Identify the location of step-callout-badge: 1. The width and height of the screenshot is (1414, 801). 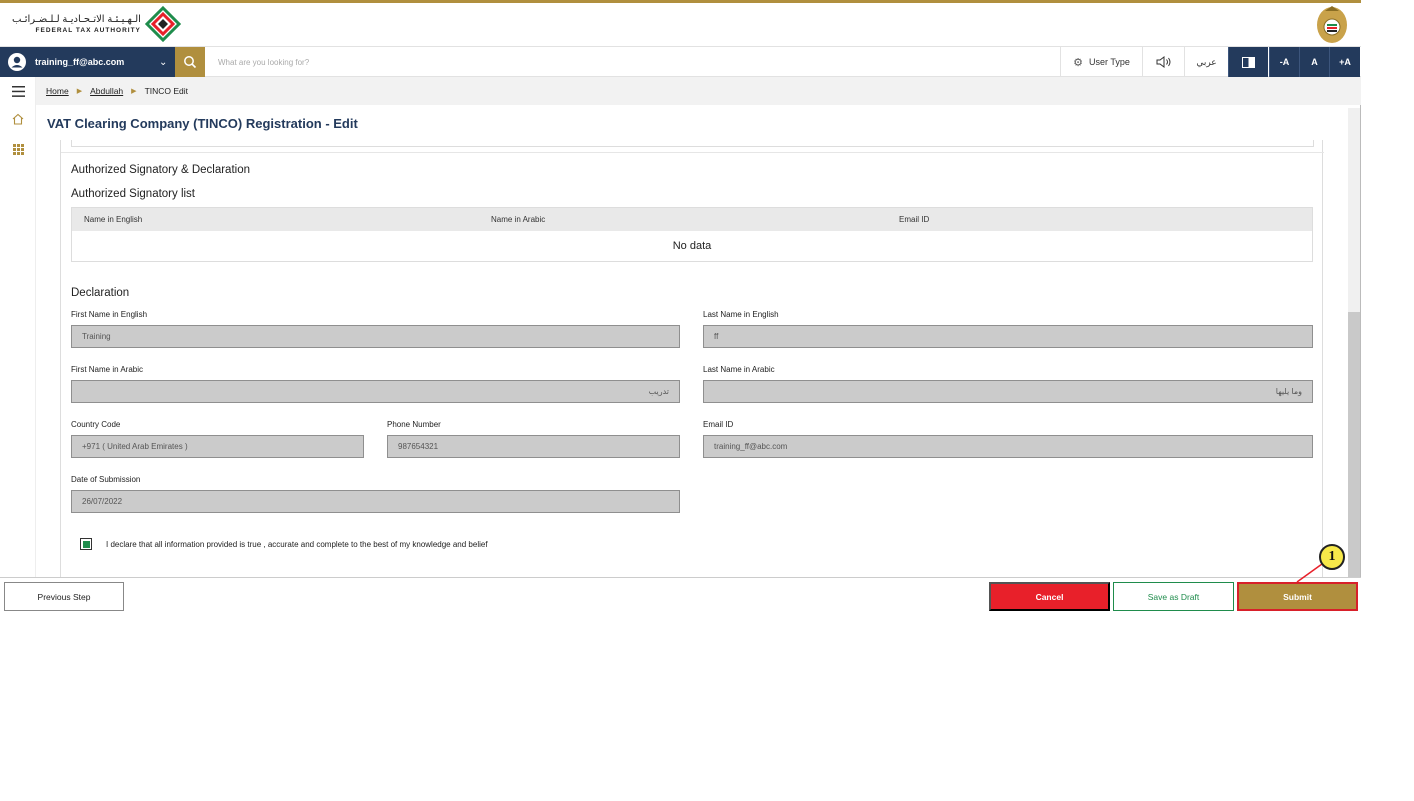
(1332, 557).